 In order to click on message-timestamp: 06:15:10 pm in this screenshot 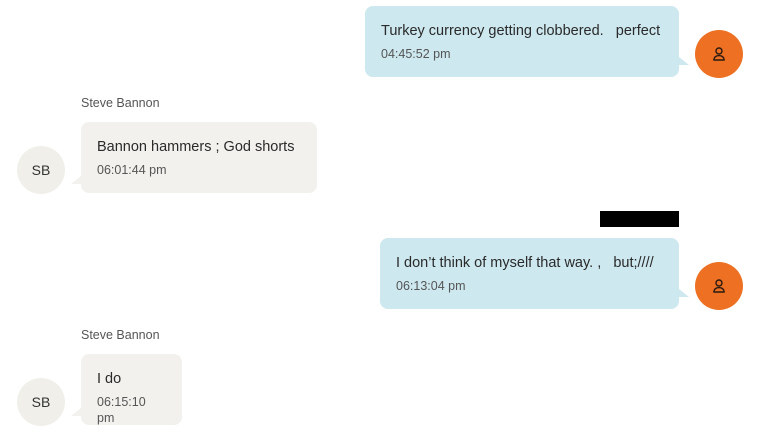, I will do `click(121, 410)`.